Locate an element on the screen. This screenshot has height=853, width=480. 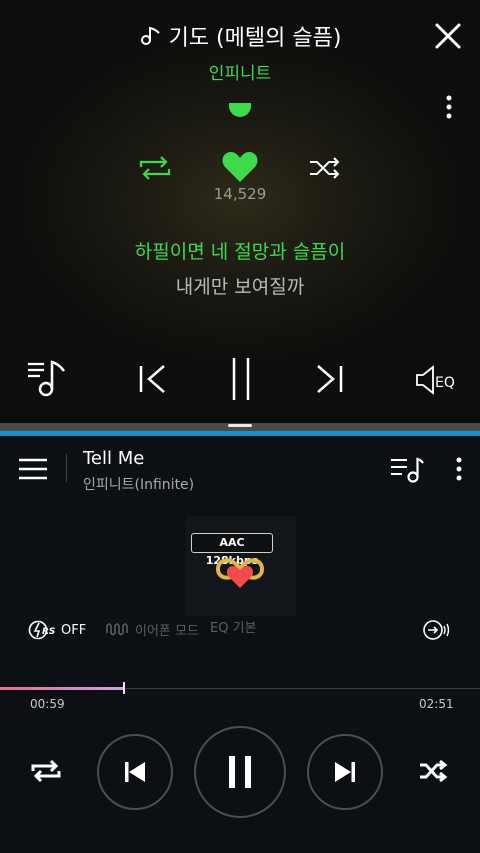
waveform-icon is located at coordinates (117, 629).